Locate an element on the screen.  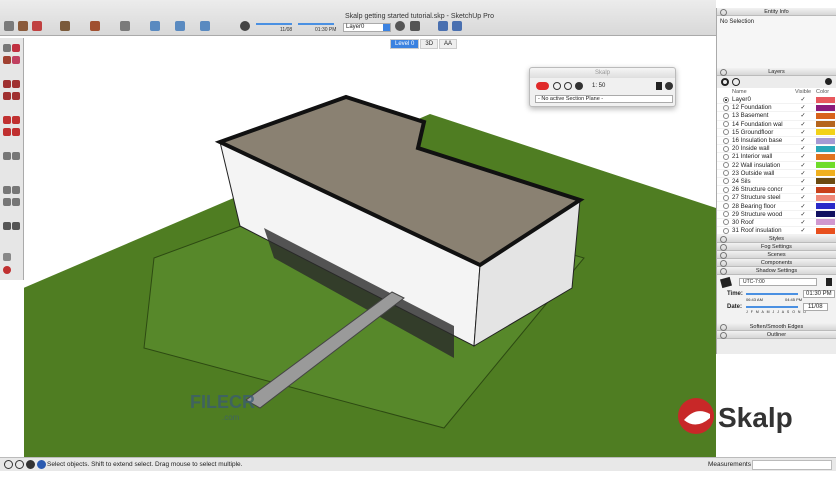
time-slider is located at coordinates (316, 24).